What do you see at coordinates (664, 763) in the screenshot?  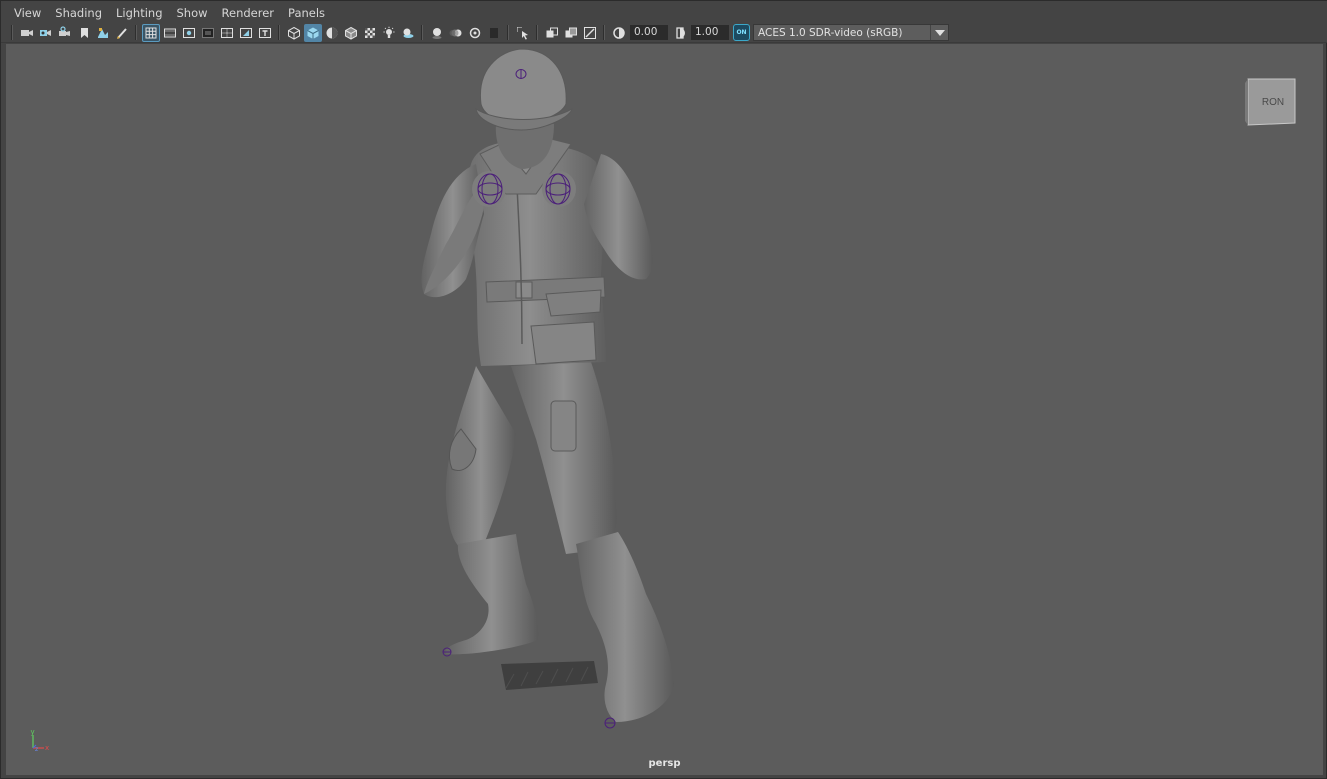 I see `camera-name-label: persp` at bounding box center [664, 763].